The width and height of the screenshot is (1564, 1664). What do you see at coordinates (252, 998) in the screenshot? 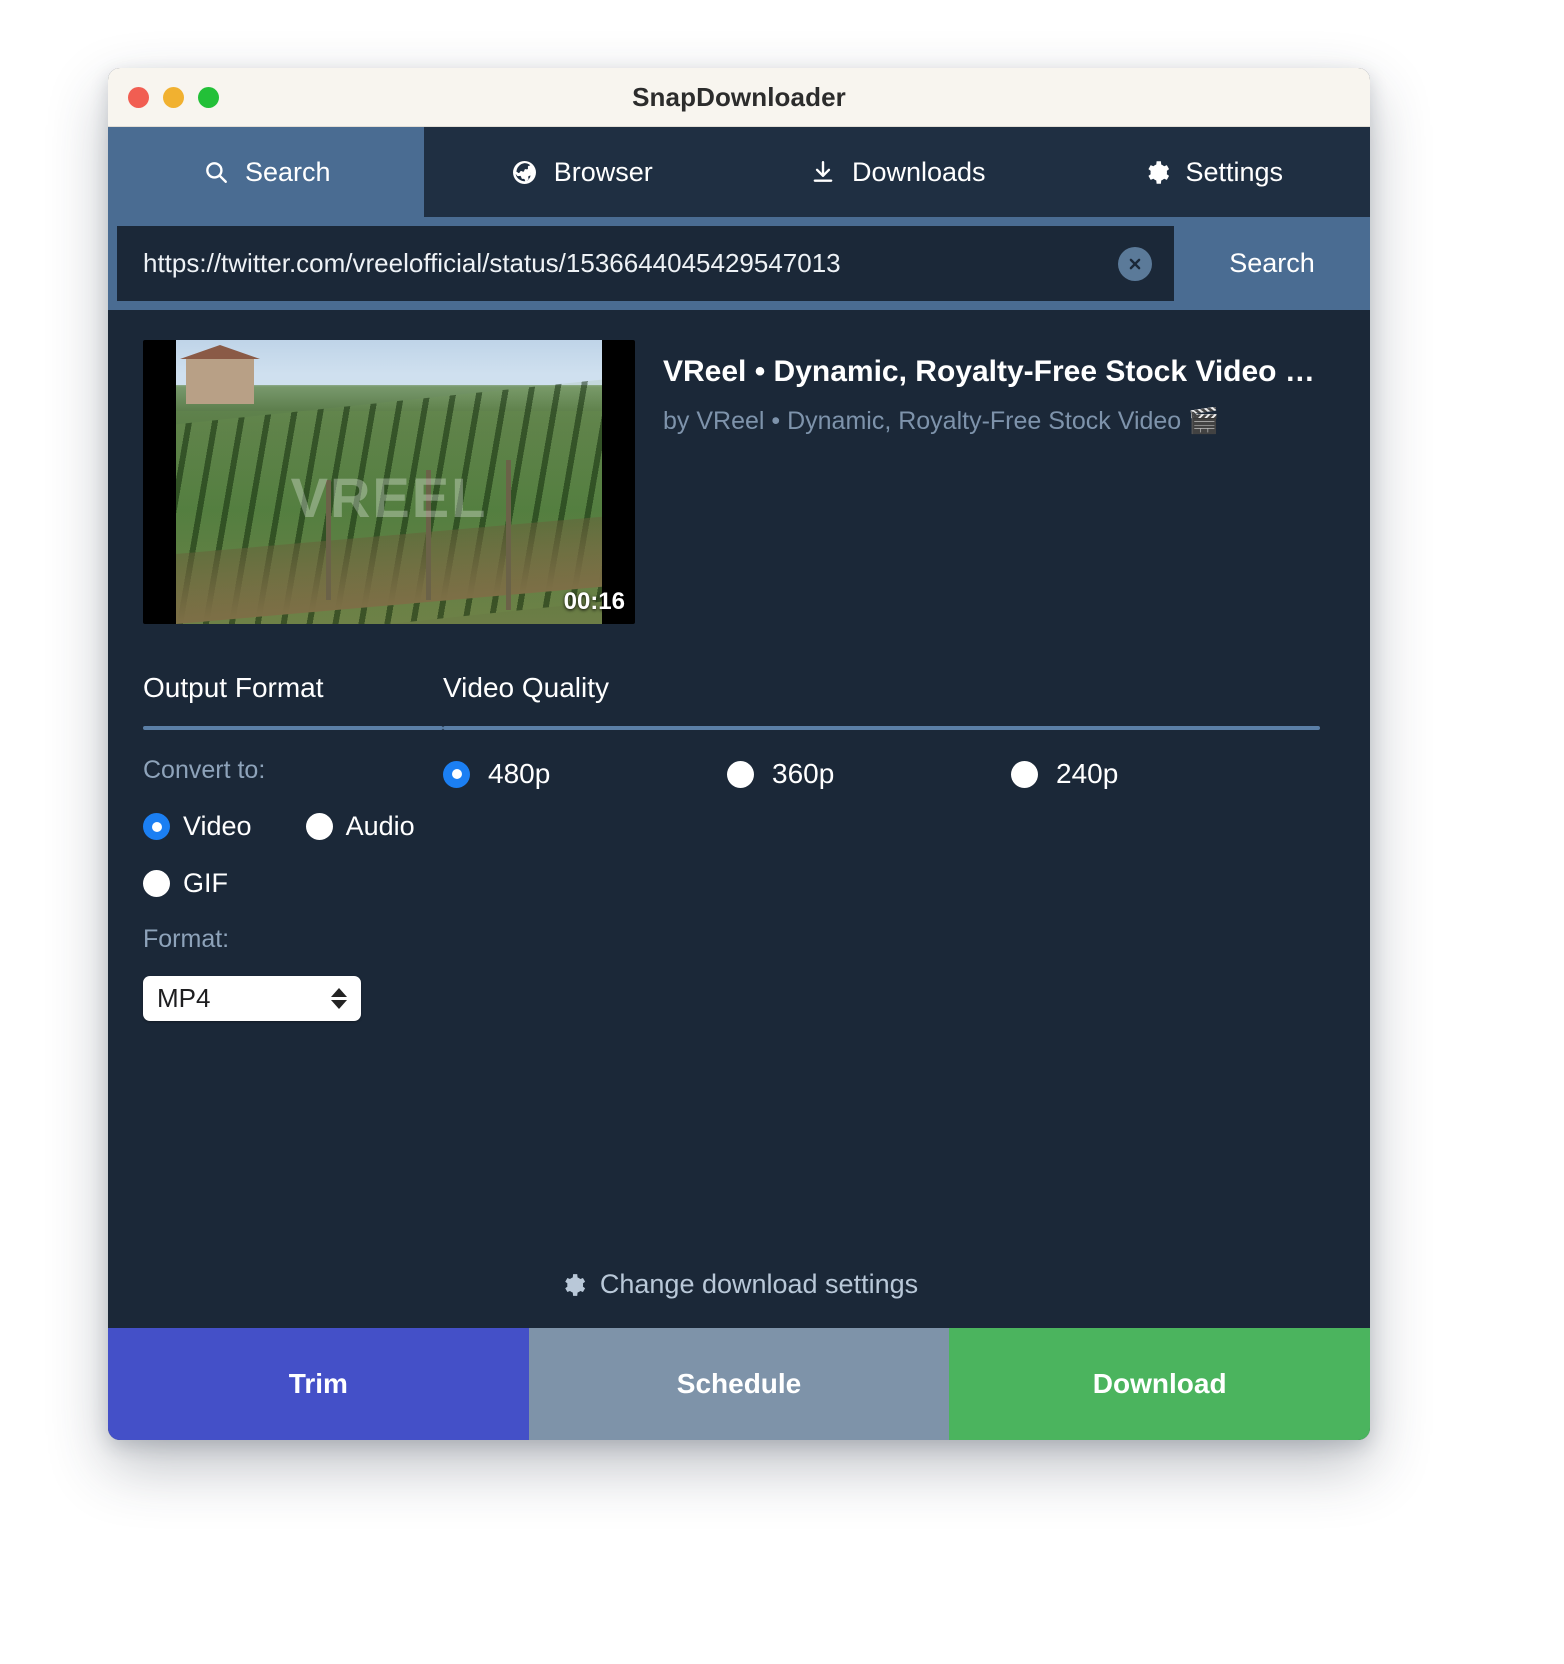
I see `format-select: MP4` at bounding box center [252, 998].